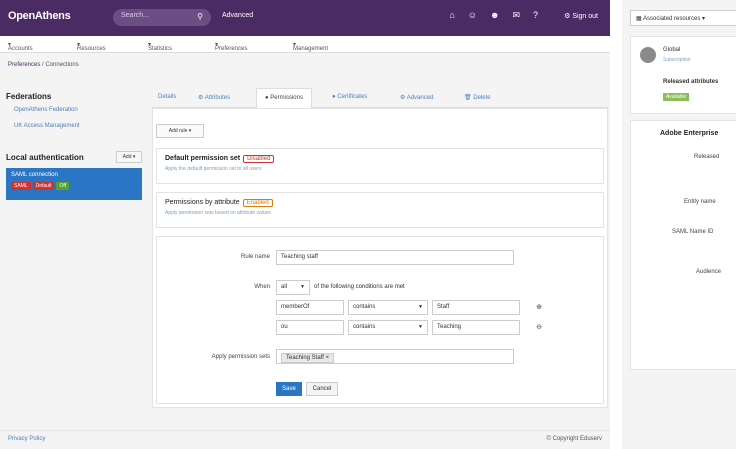 This screenshot has height=449, width=736. What do you see at coordinates (476, 307) in the screenshot?
I see `condition-value-input: Staff` at bounding box center [476, 307].